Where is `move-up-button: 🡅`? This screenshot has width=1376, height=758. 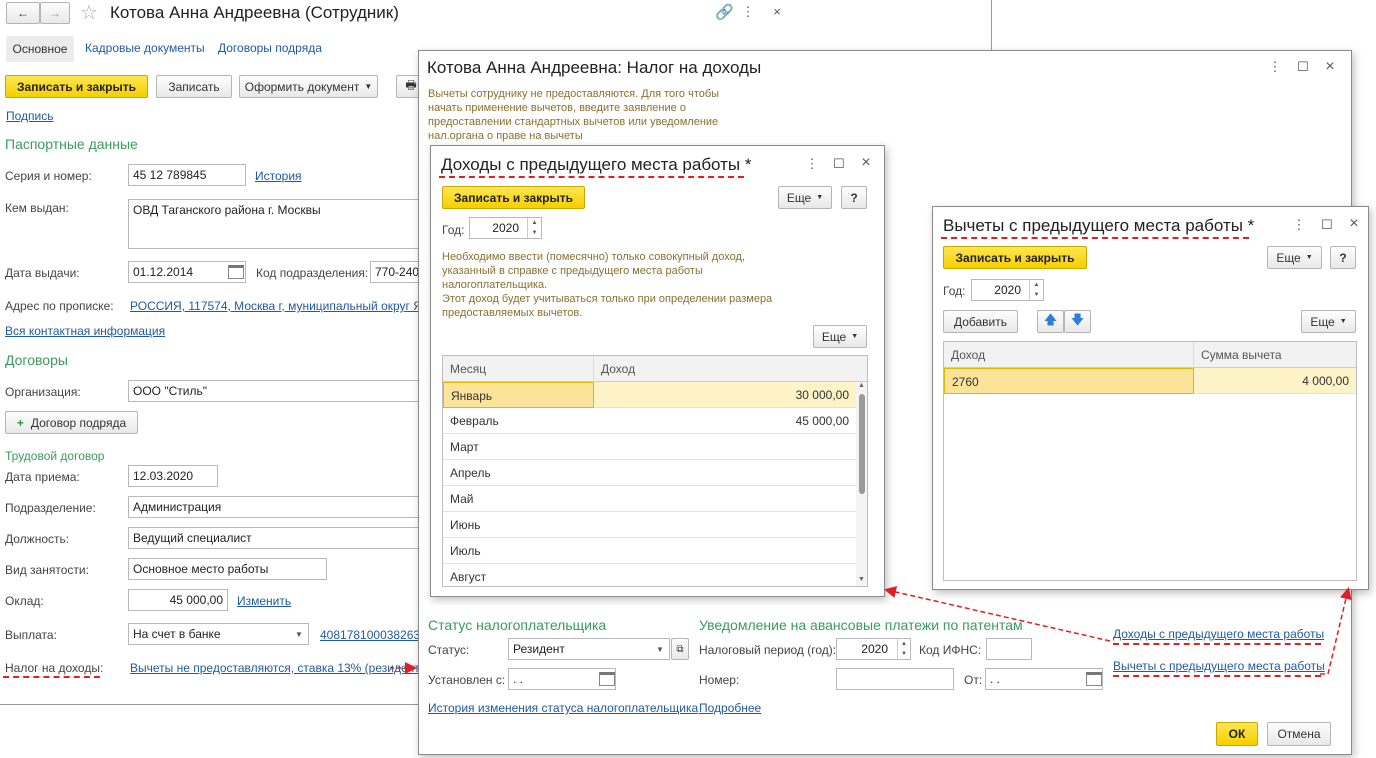
move-up-button: 🡅 is located at coordinates (1050, 321).